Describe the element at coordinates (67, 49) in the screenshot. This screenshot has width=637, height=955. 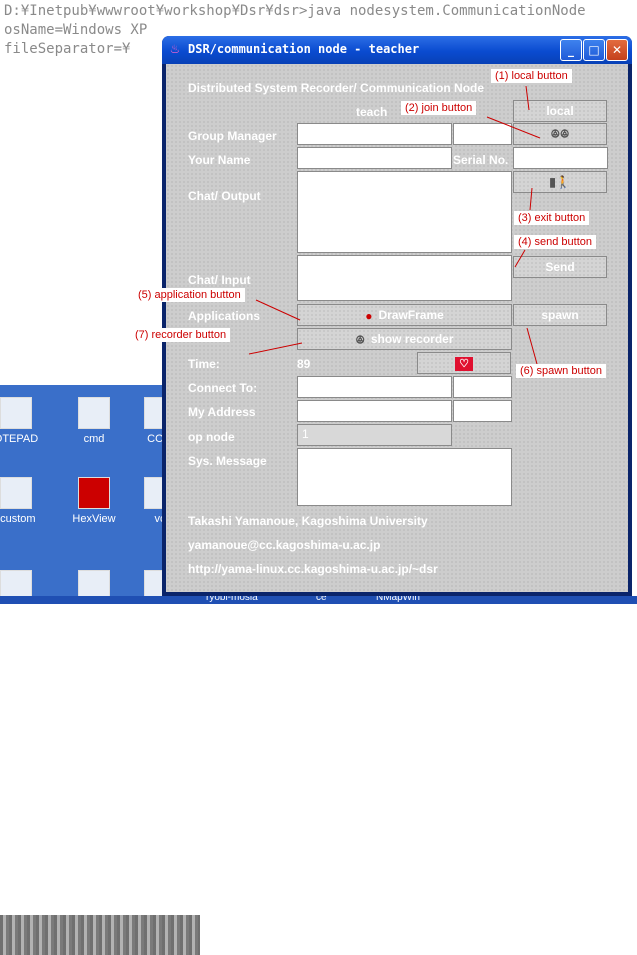
I see `console-line: fileSeparator=¥` at that location.